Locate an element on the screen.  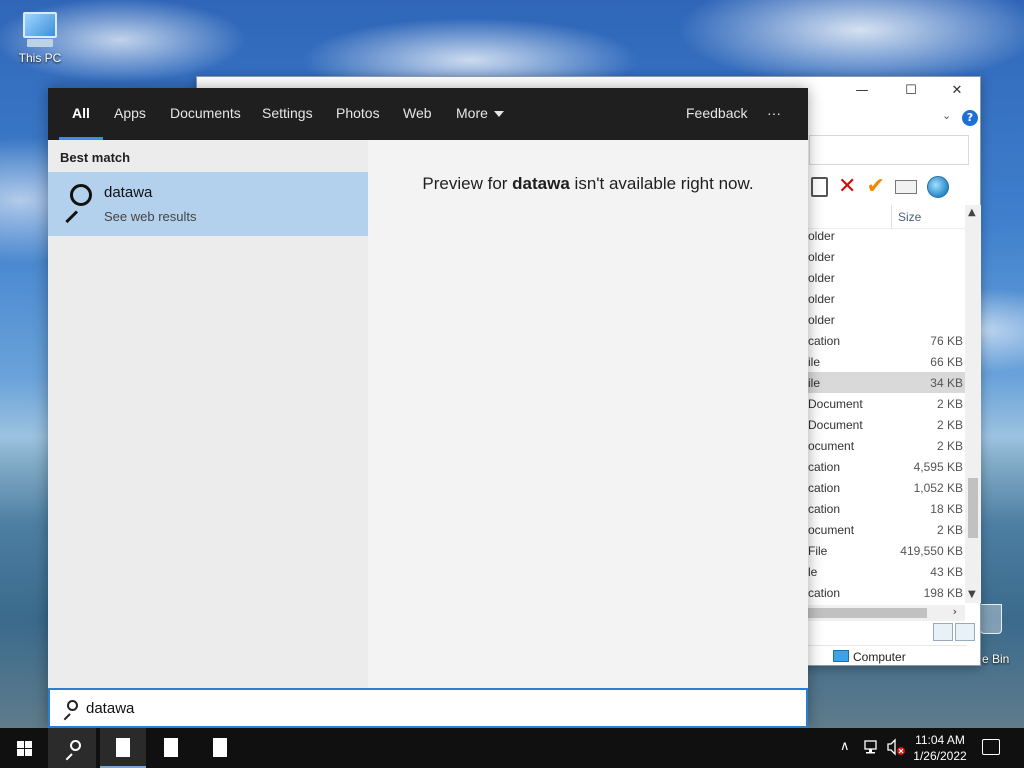
this-pc-desktop-icon: This PC is located at coordinates (40, 36).